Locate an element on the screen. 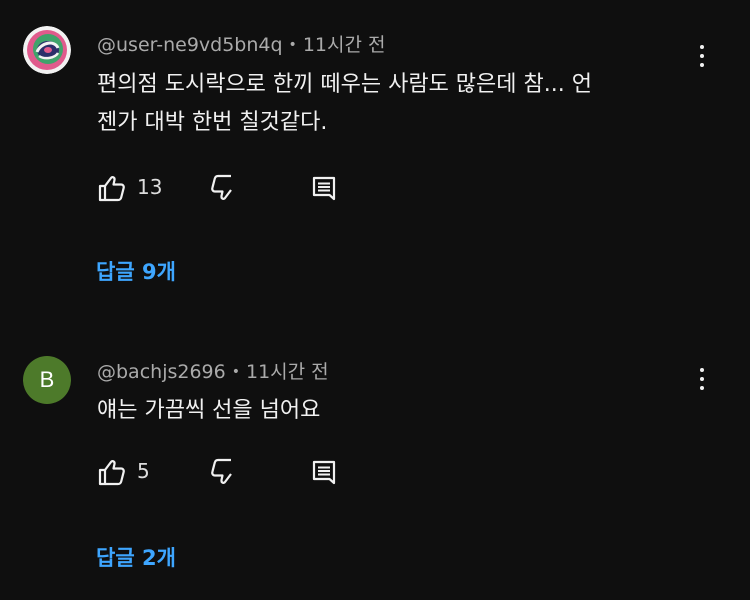  comment-text-line: 편의점 도시락으로 한끼 떼우는 사람도 많은데 참... 언 is located at coordinates (344, 84).